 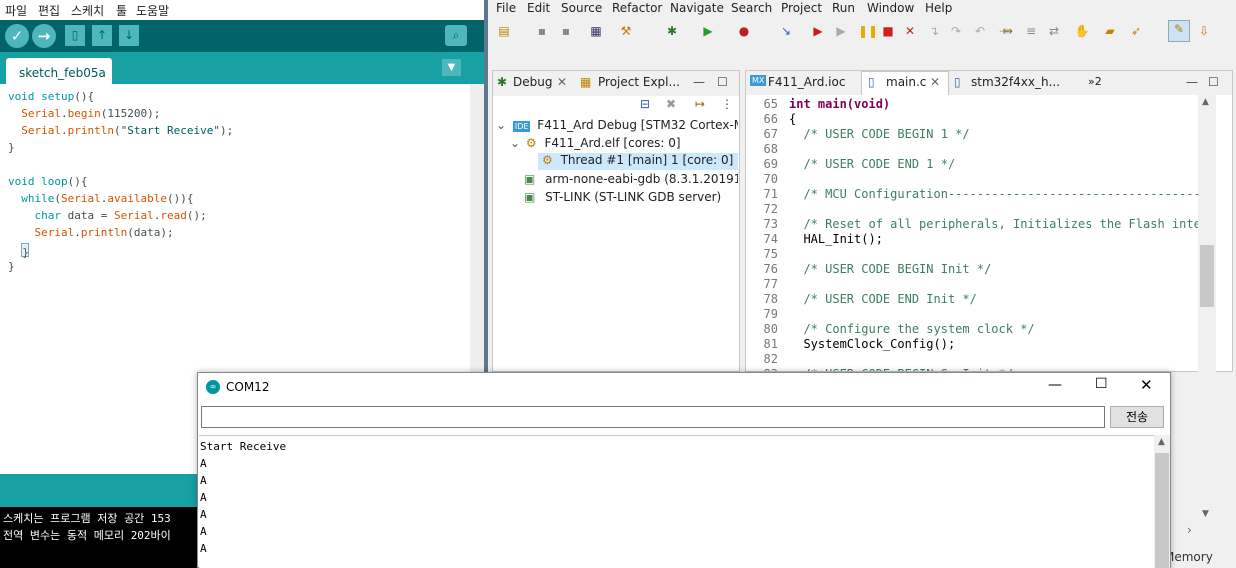 What do you see at coordinates (697, 8) in the screenshot?
I see `menu-navigate: Navigate` at bounding box center [697, 8].